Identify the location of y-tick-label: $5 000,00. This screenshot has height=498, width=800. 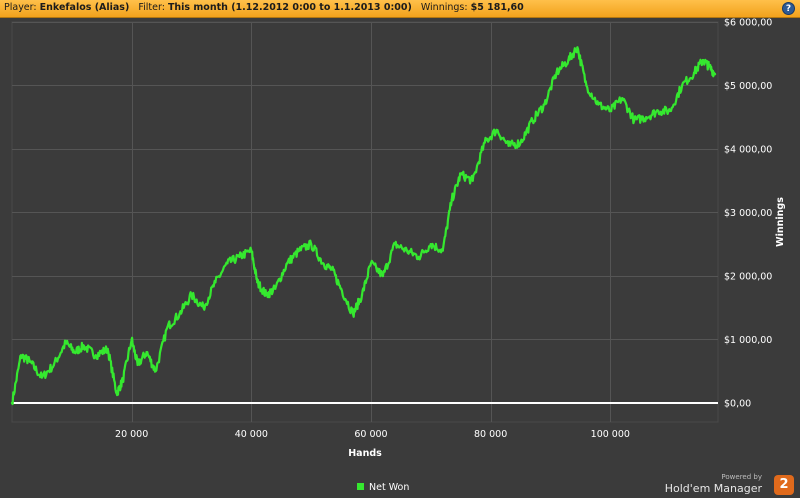
(748, 86).